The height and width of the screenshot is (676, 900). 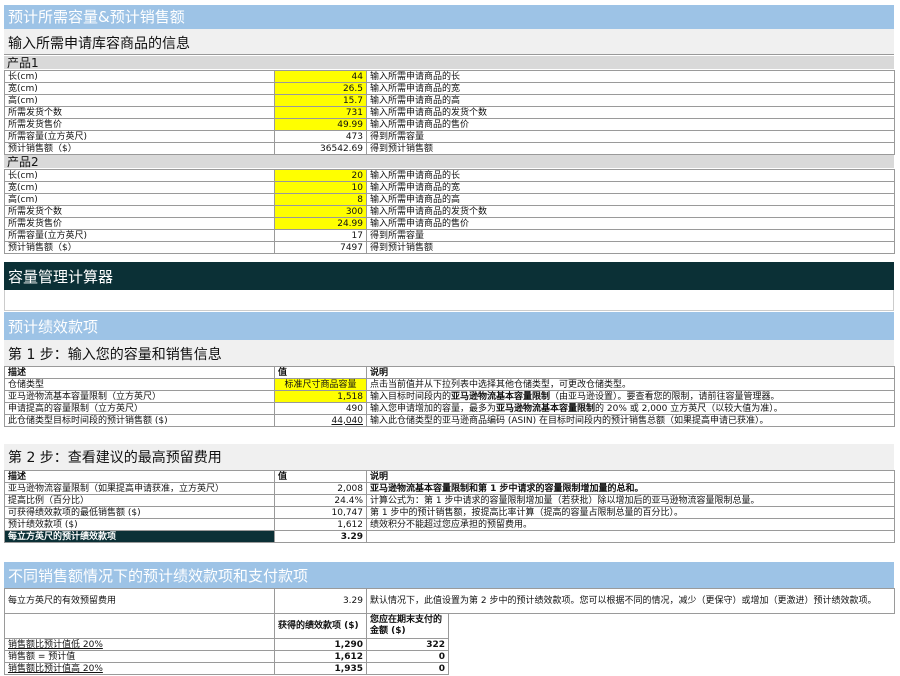 I want to click on scenario-row-high-v1: 1,935, so click(x=320, y=668).